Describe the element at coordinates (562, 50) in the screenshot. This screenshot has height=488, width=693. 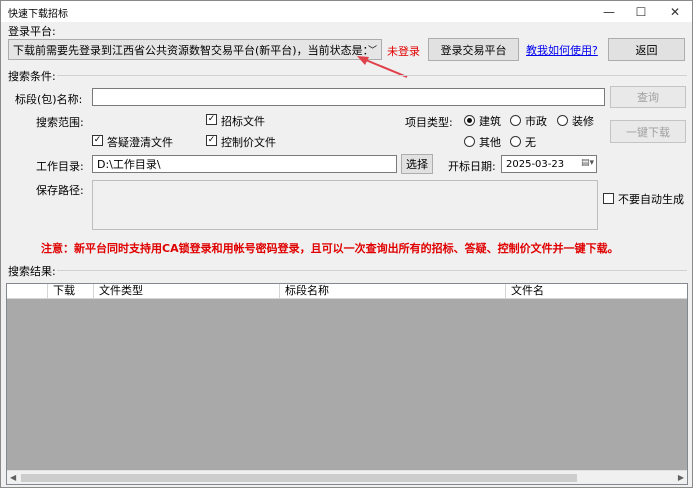
I see `help-link: 教我如何使用?` at that location.